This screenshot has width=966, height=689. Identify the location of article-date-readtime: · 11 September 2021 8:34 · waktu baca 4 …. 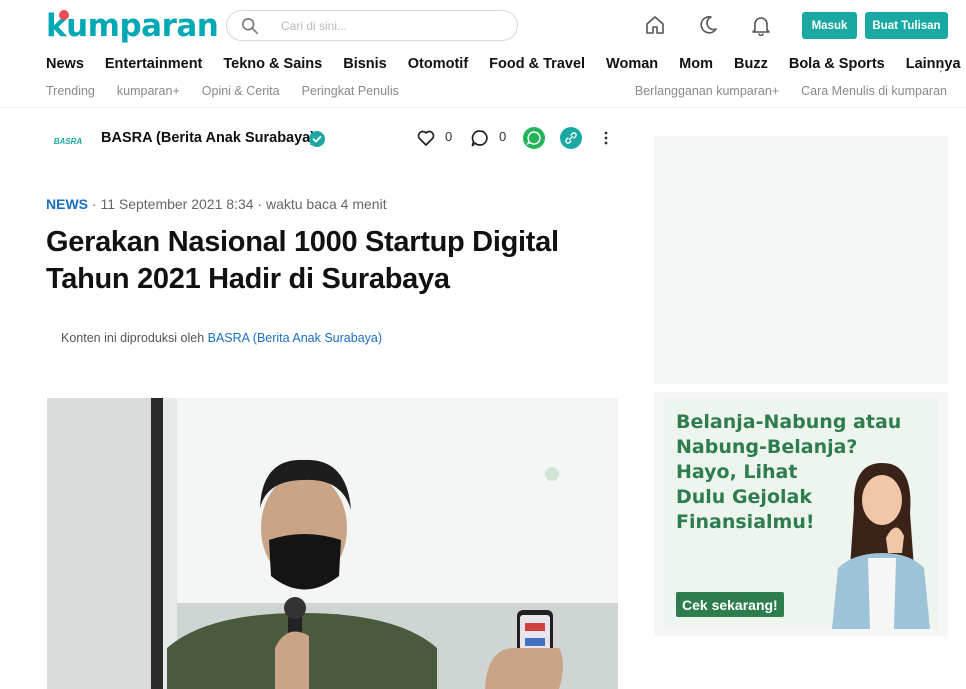
(237, 204).